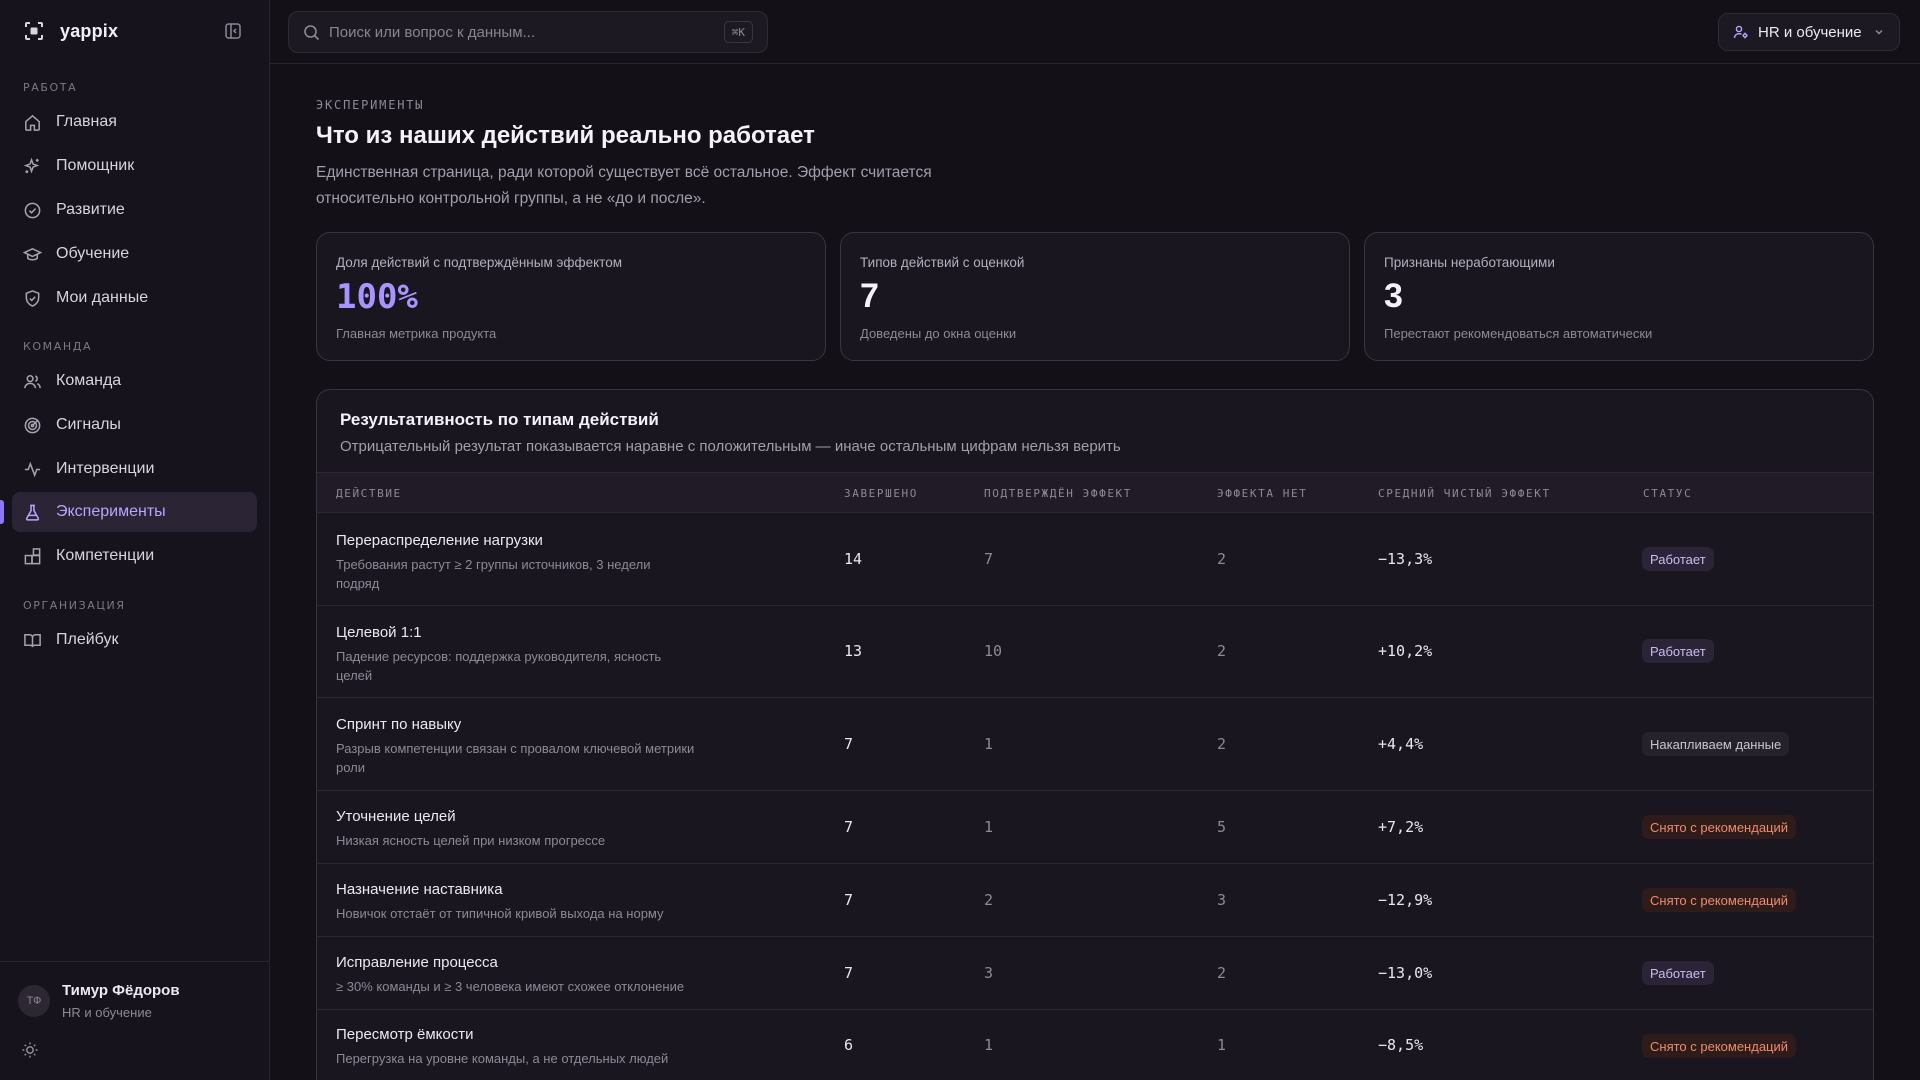 Image resolution: width=1920 pixels, height=1080 pixels. What do you see at coordinates (74, 605) in the screenshot?
I see `section-label-organization: ОРГАНИЗАЦИЯ` at bounding box center [74, 605].